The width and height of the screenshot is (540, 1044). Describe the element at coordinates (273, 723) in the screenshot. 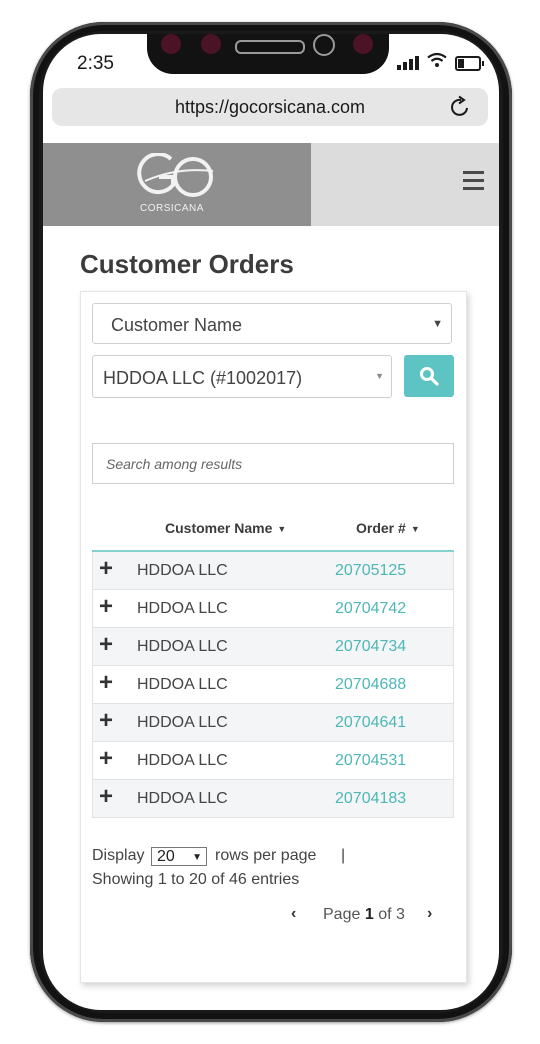

I see `table-row: + HDDOA LLC 20704641` at that location.